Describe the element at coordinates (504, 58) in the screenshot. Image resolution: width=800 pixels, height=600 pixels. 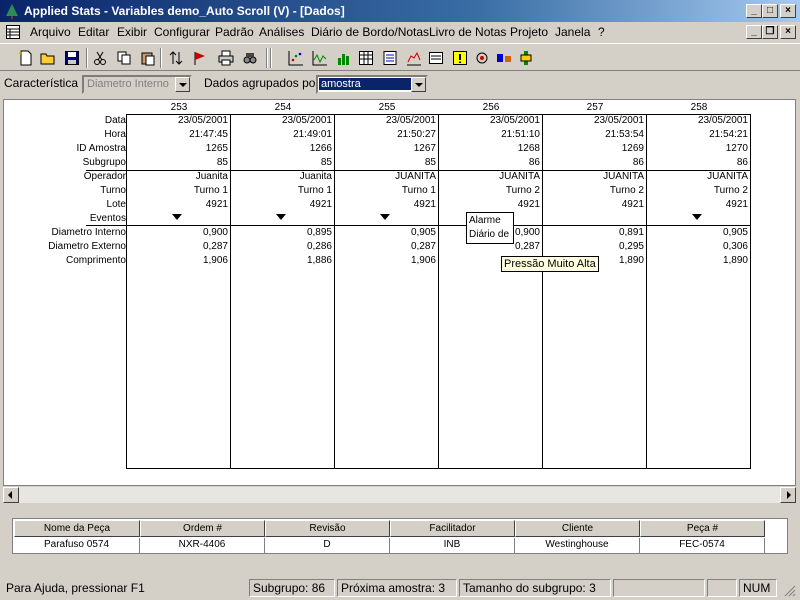
I see `analysis-icon` at that location.